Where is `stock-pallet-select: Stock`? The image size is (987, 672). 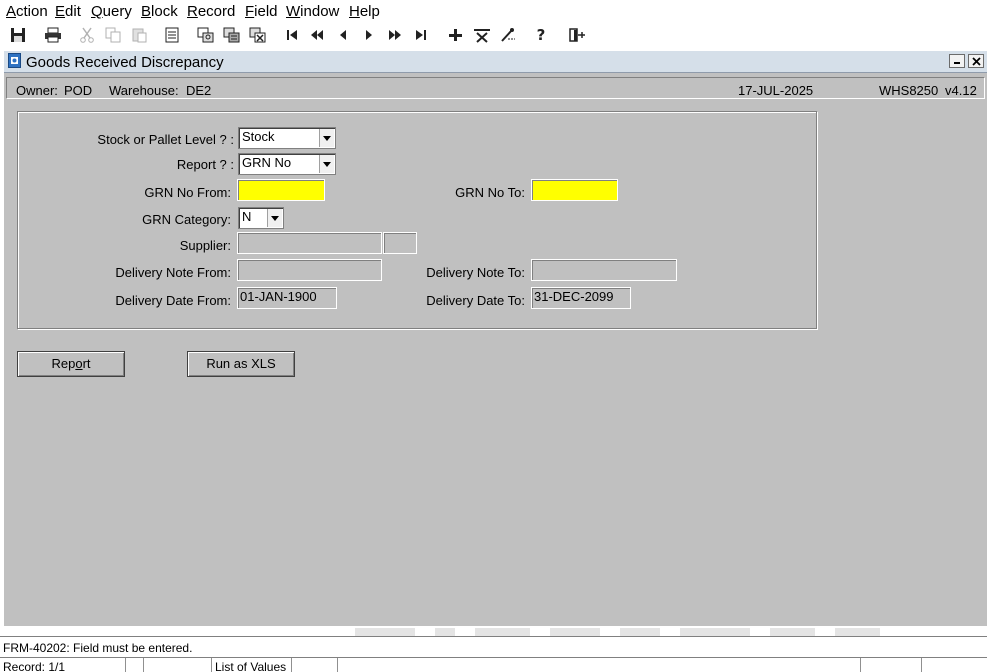 stock-pallet-select: Stock is located at coordinates (287, 138).